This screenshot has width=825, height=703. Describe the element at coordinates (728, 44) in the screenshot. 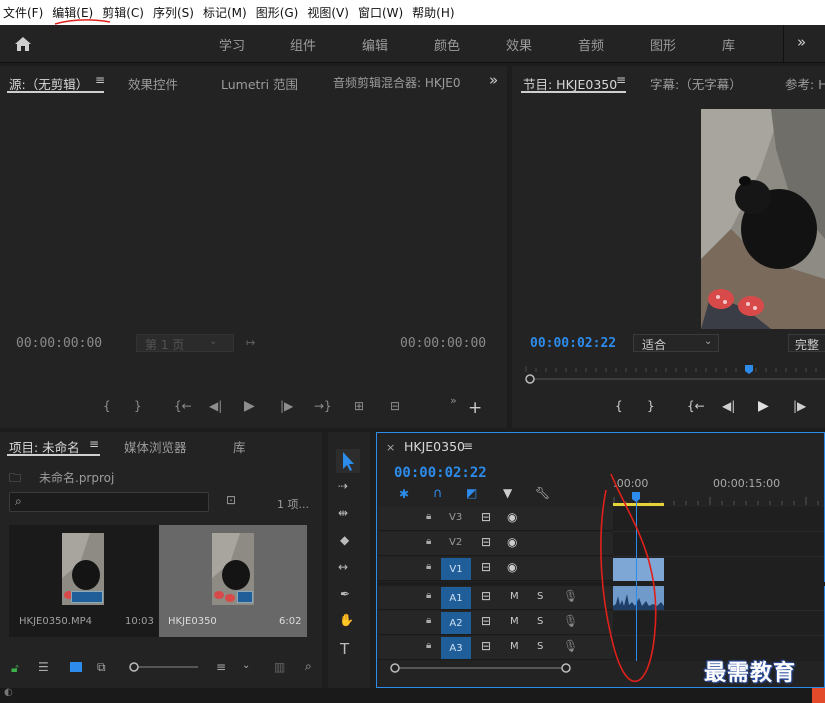

I see `workspace-libraries: 库` at that location.